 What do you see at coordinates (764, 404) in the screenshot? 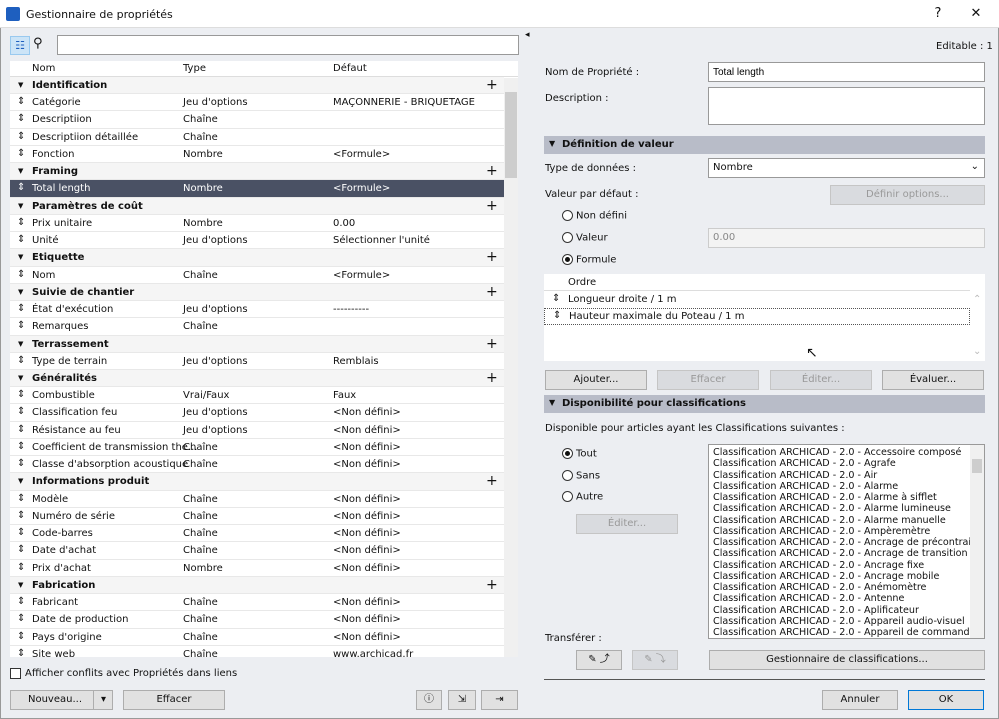
I see `classification-section: ▼ Disponibilité pour classifications` at bounding box center [764, 404].